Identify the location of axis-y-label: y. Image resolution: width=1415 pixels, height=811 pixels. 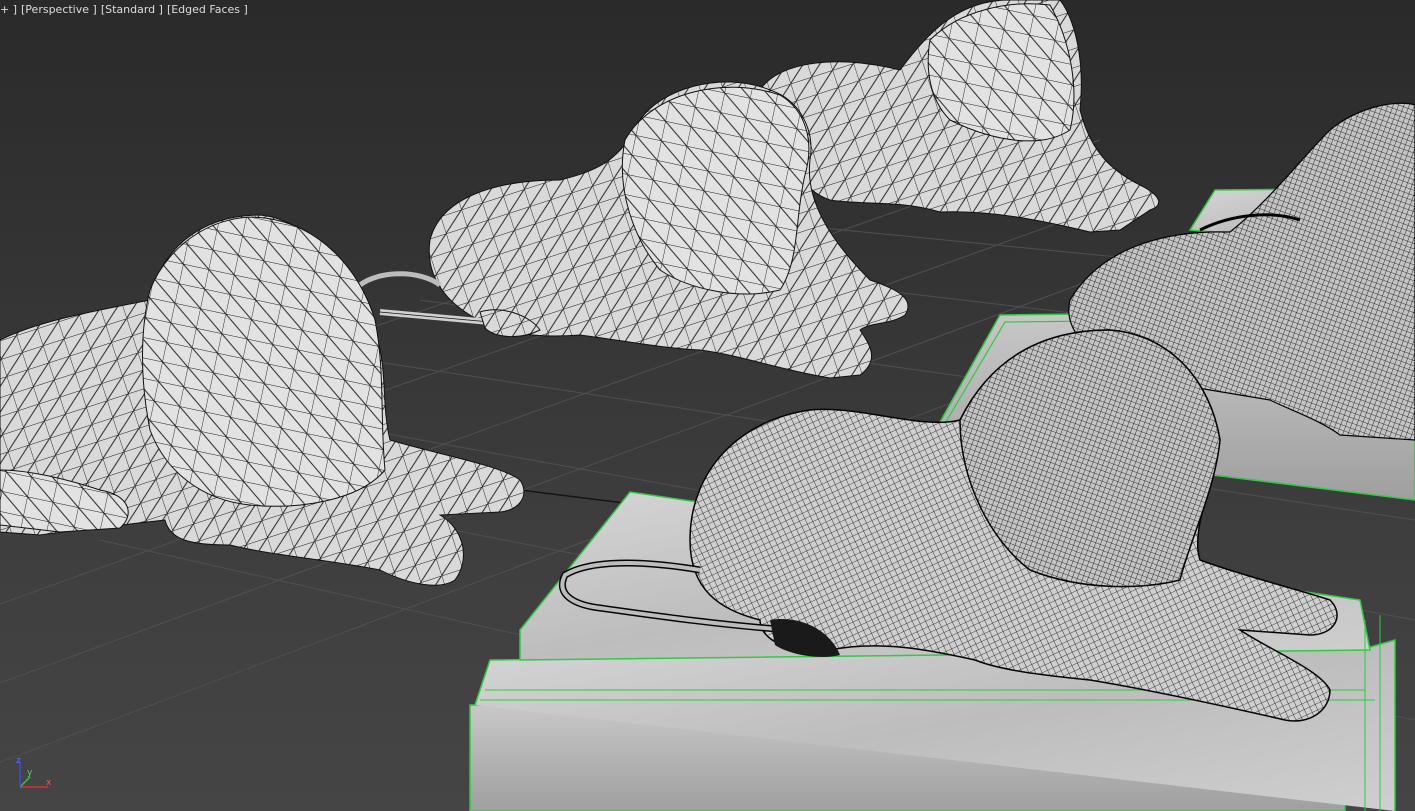
(30, 773).